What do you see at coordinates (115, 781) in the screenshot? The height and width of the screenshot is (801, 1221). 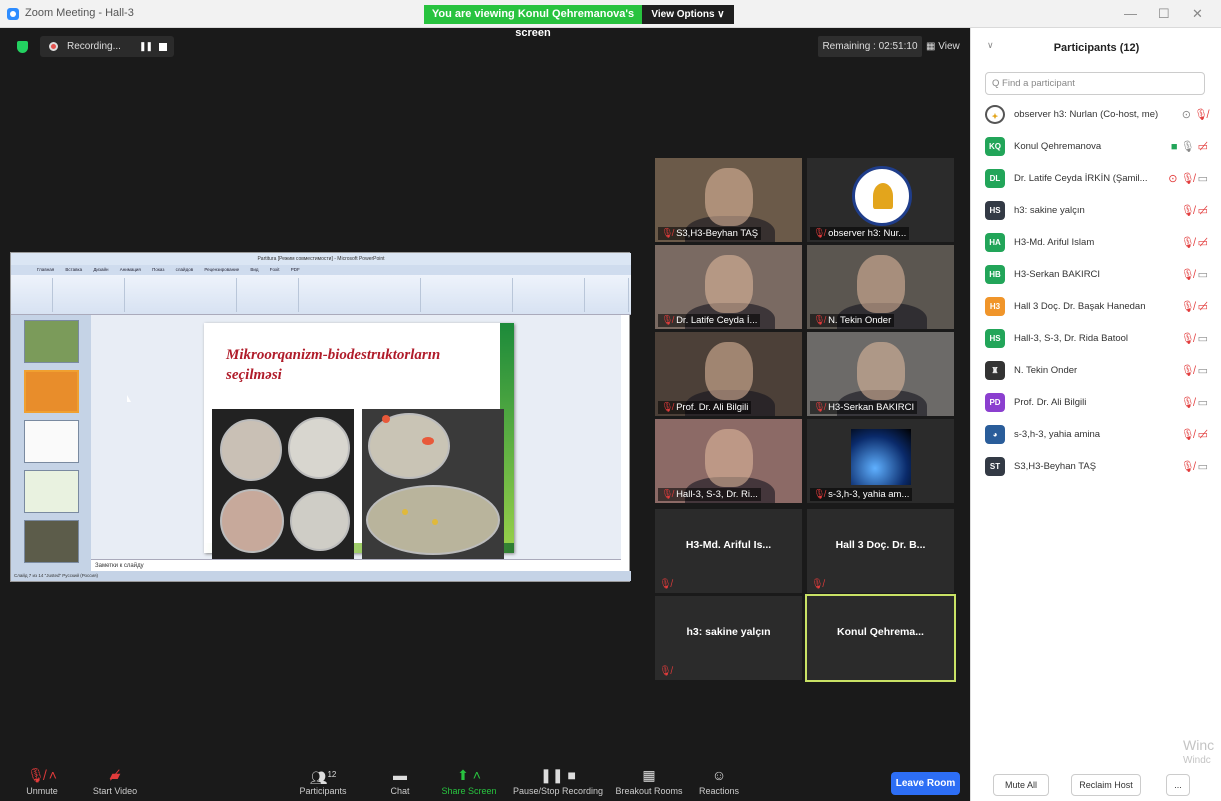 I see `start-video-button: ▰̸ Start Video` at bounding box center [115, 781].